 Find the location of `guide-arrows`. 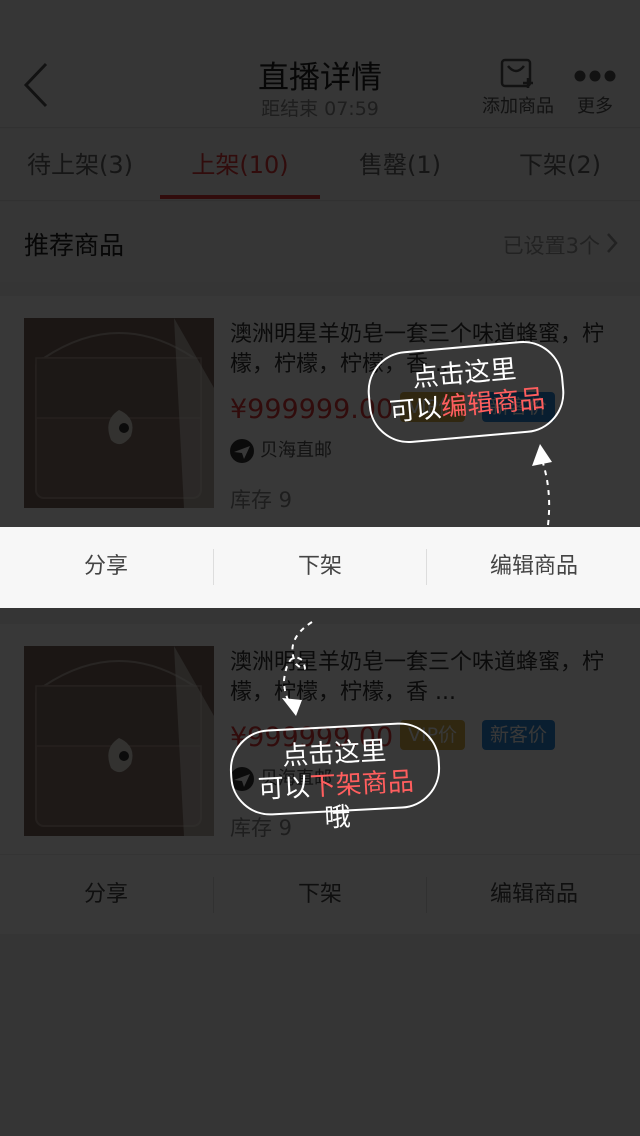

guide-arrows is located at coordinates (417, 580).